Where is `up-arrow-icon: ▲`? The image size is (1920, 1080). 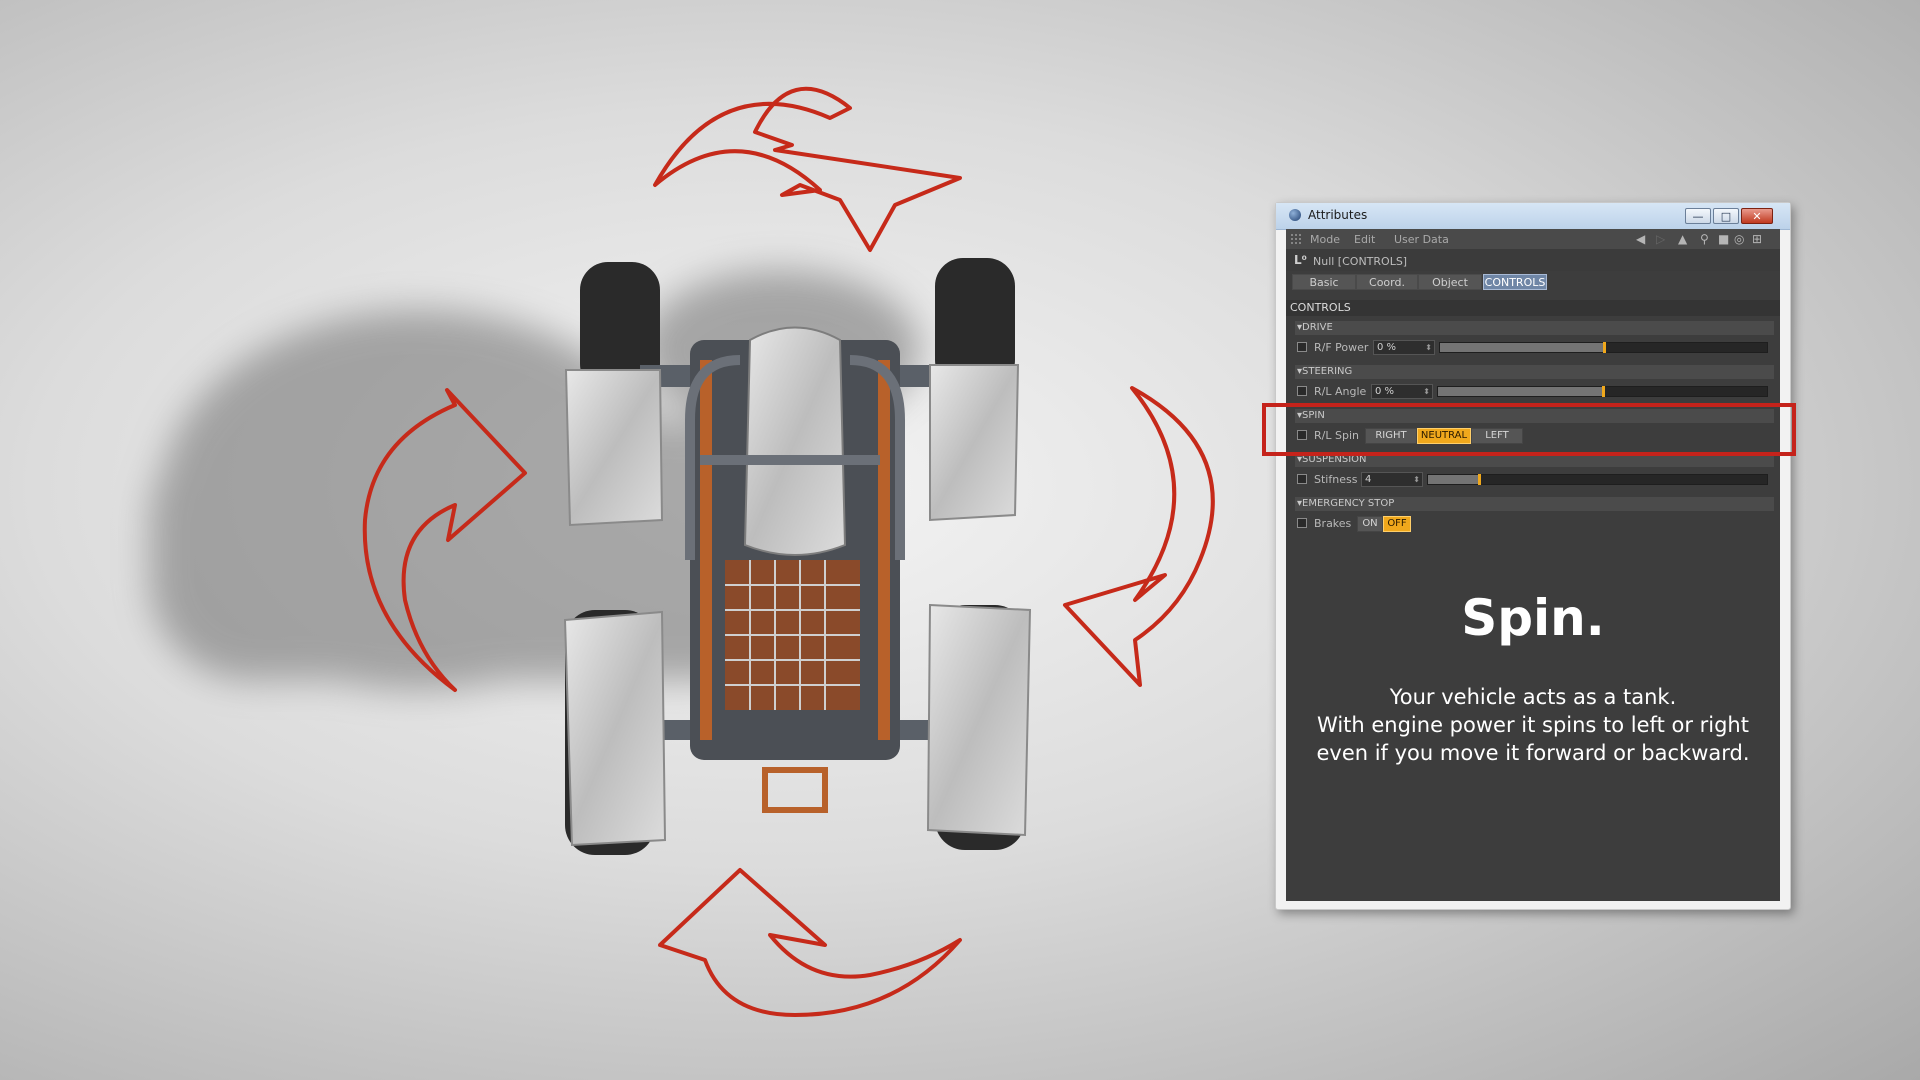
up-arrow-icon: ▲ is located at coordinates (1682, 239).